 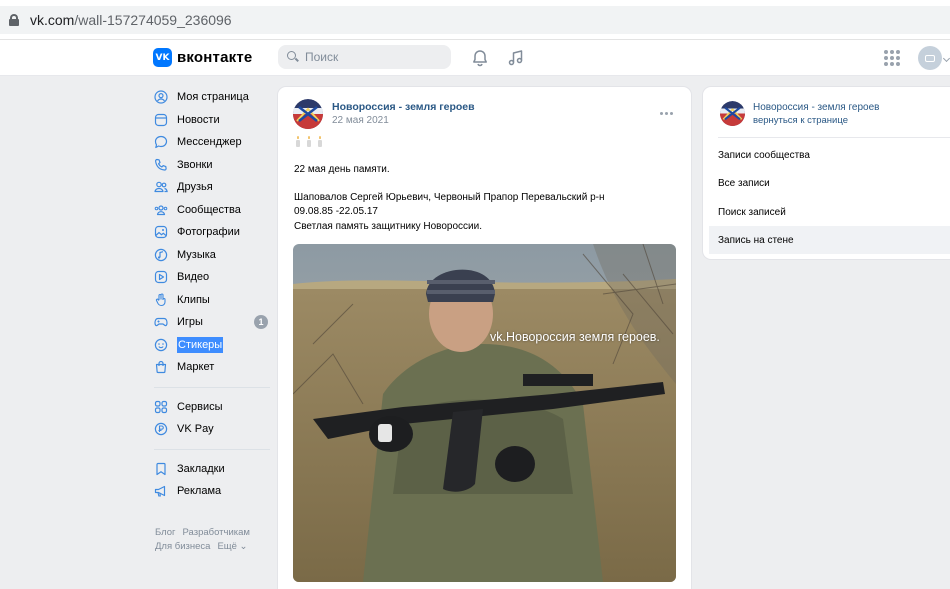 What do you see at coordinates (215, 540) in the screenshot?
I see `sidebar-footer: Блог Разработчикам Для бизнеса Ещё ⌄` at bounding box center [215, 540].